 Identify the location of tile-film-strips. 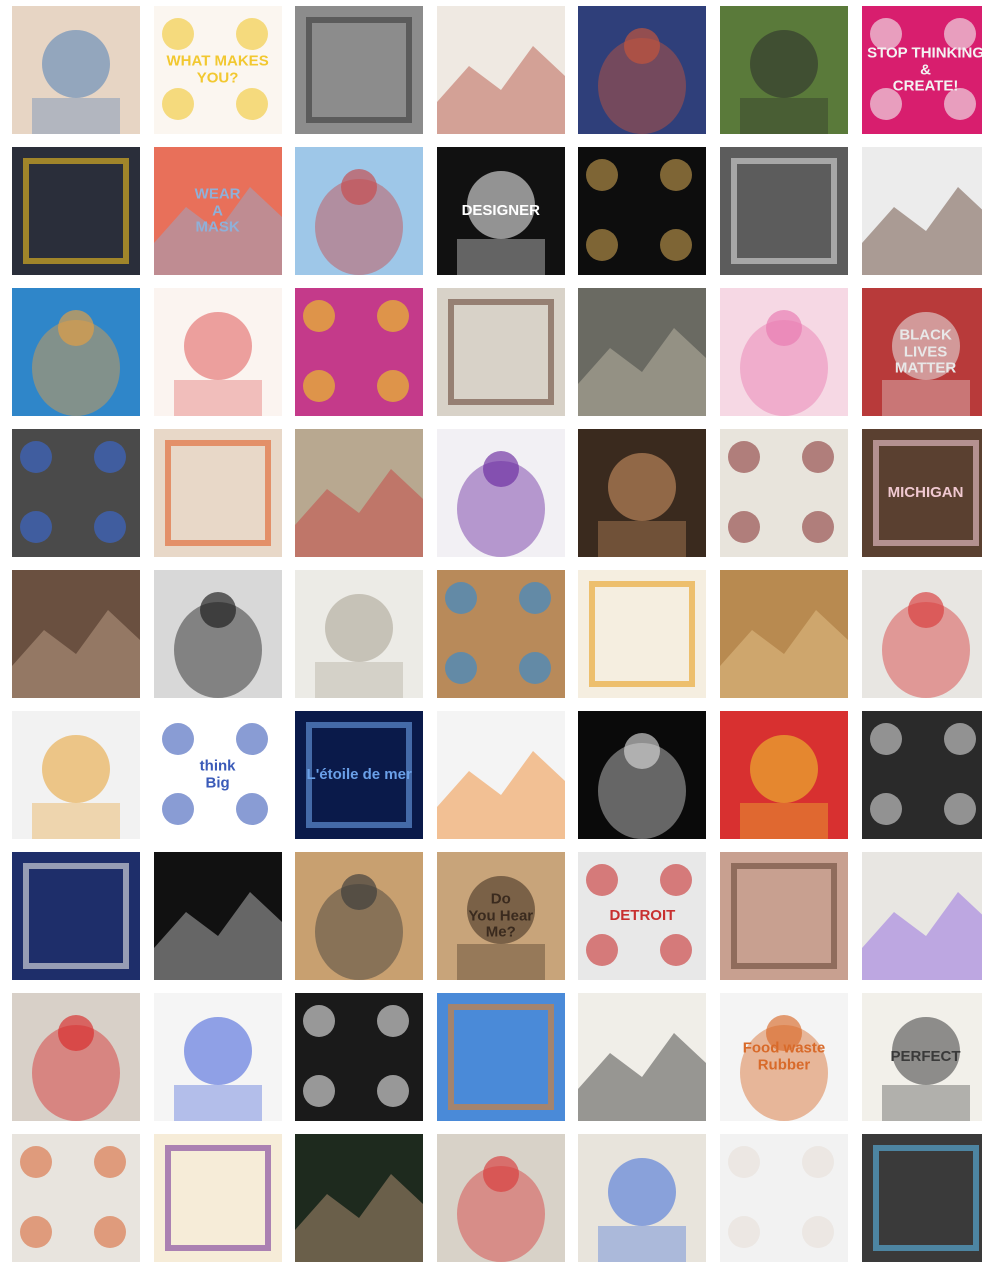
(217, 916).